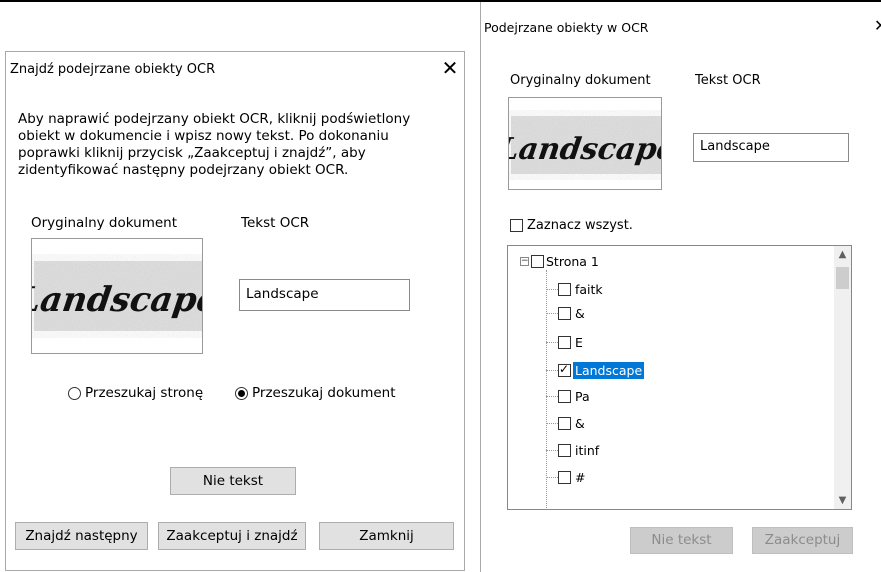 This screenshot has width=881, height=572. I want to click on tree-item-label: faitk, so click(589, 289).